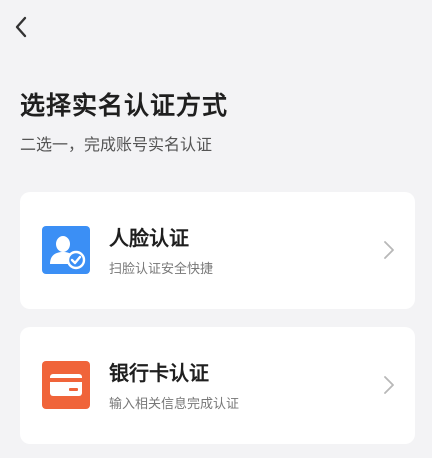 This screenshot has height=458, width=432. I want to click on chevron-left-icon, so click(21, 27).